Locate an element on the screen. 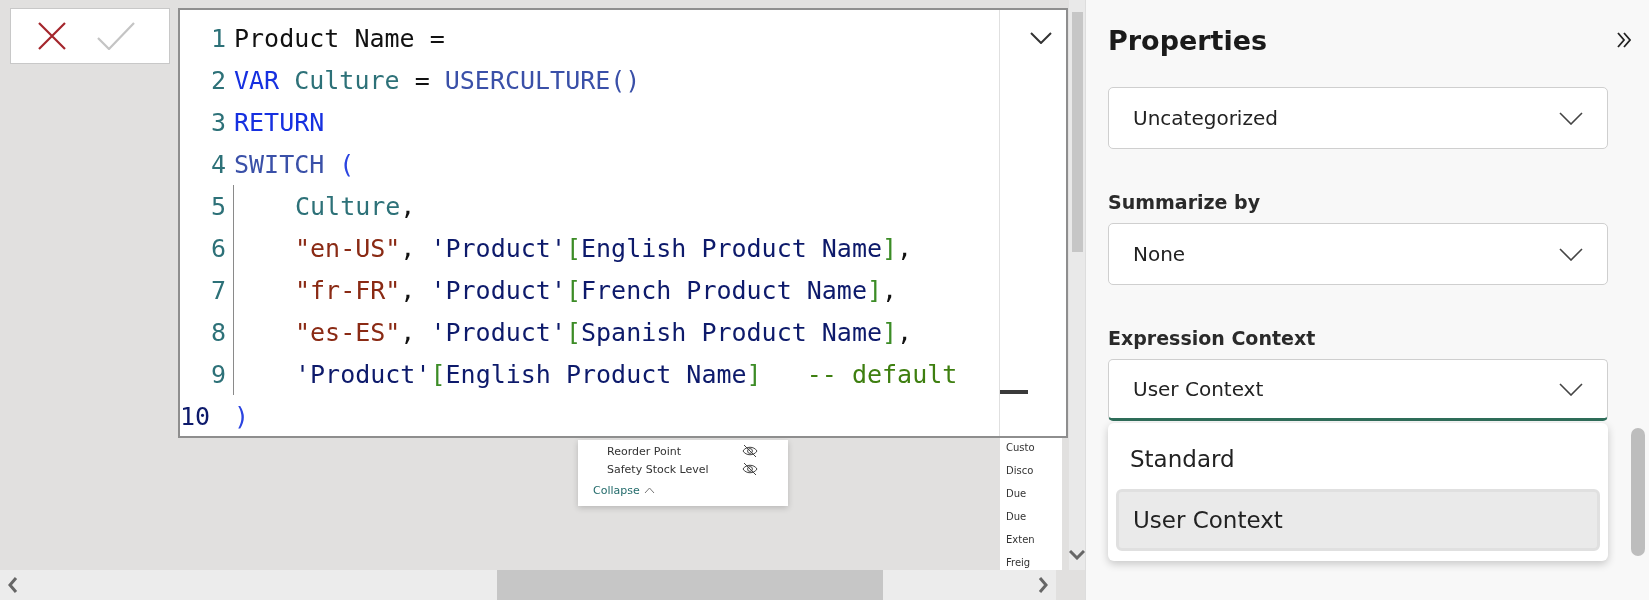 The width and height of the screenshot is (1649, 600). field-name: Safety Stock Level is located at coordinates (658, 469).